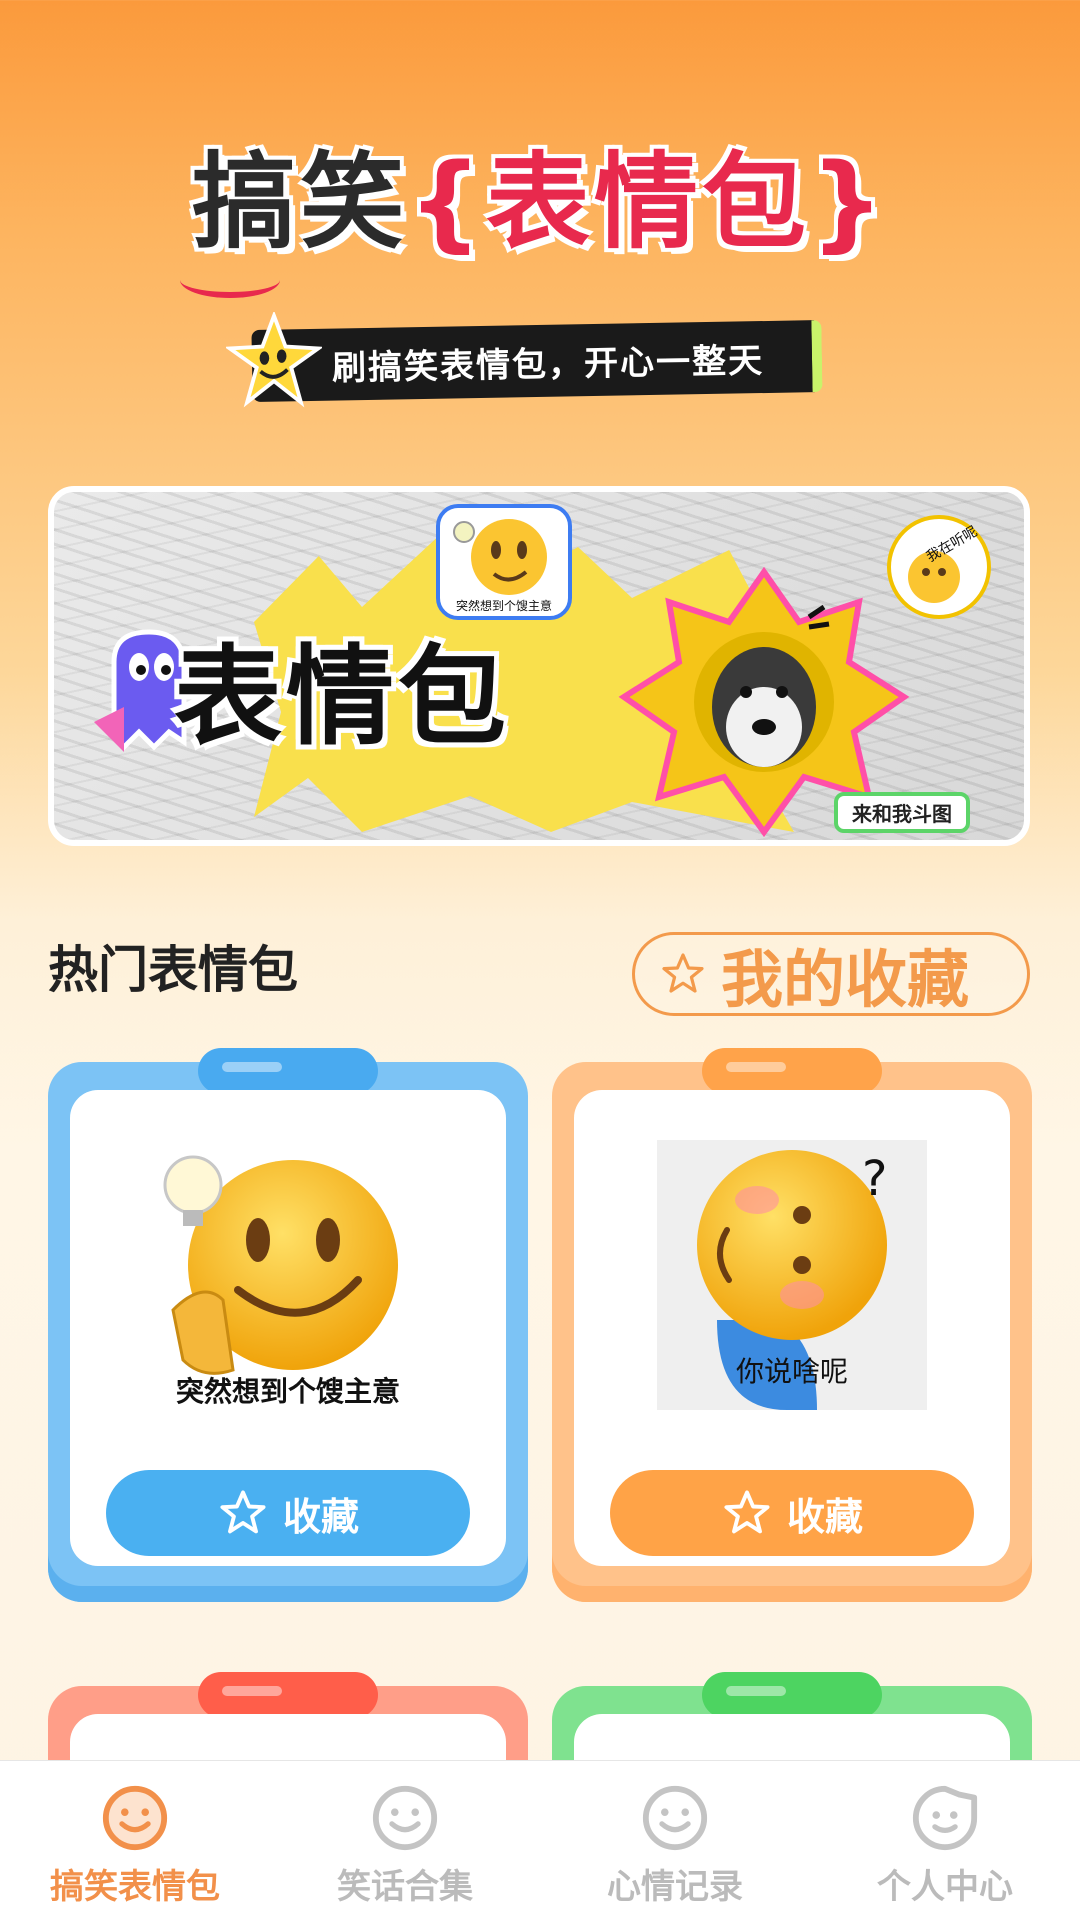  What do you see at coordinates (548, 364) in the screenshot?
I see `slogan-text: 刷搞笑表情包，开心一整天` at bounding box center [548, 364].